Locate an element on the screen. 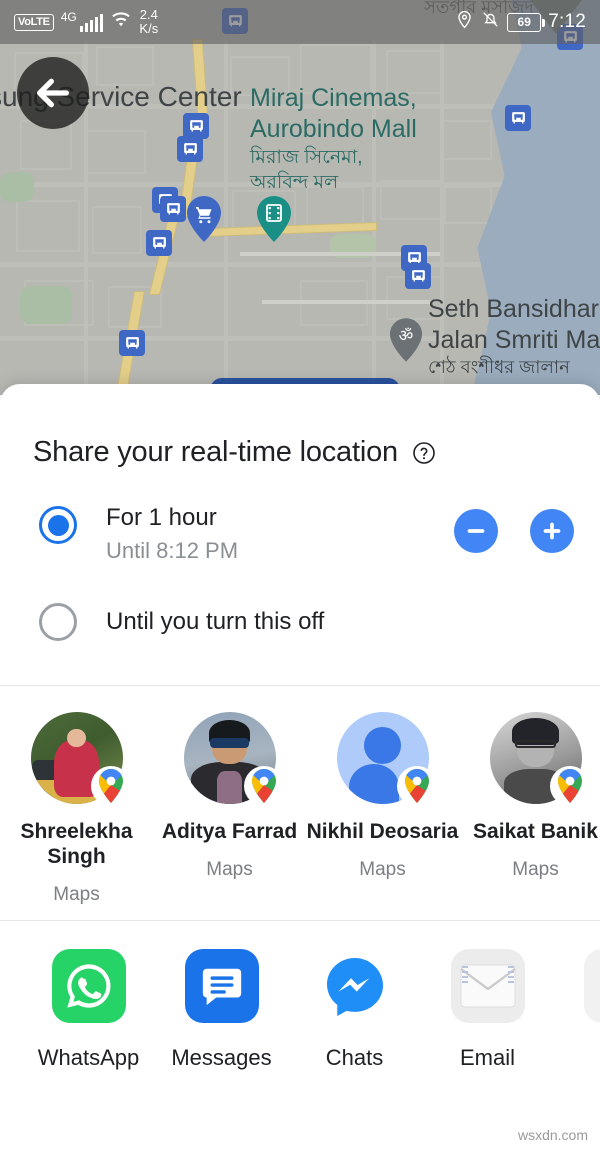 This screenshot has width=600, height=1151. email-icon is located at coordinates (487, 985).